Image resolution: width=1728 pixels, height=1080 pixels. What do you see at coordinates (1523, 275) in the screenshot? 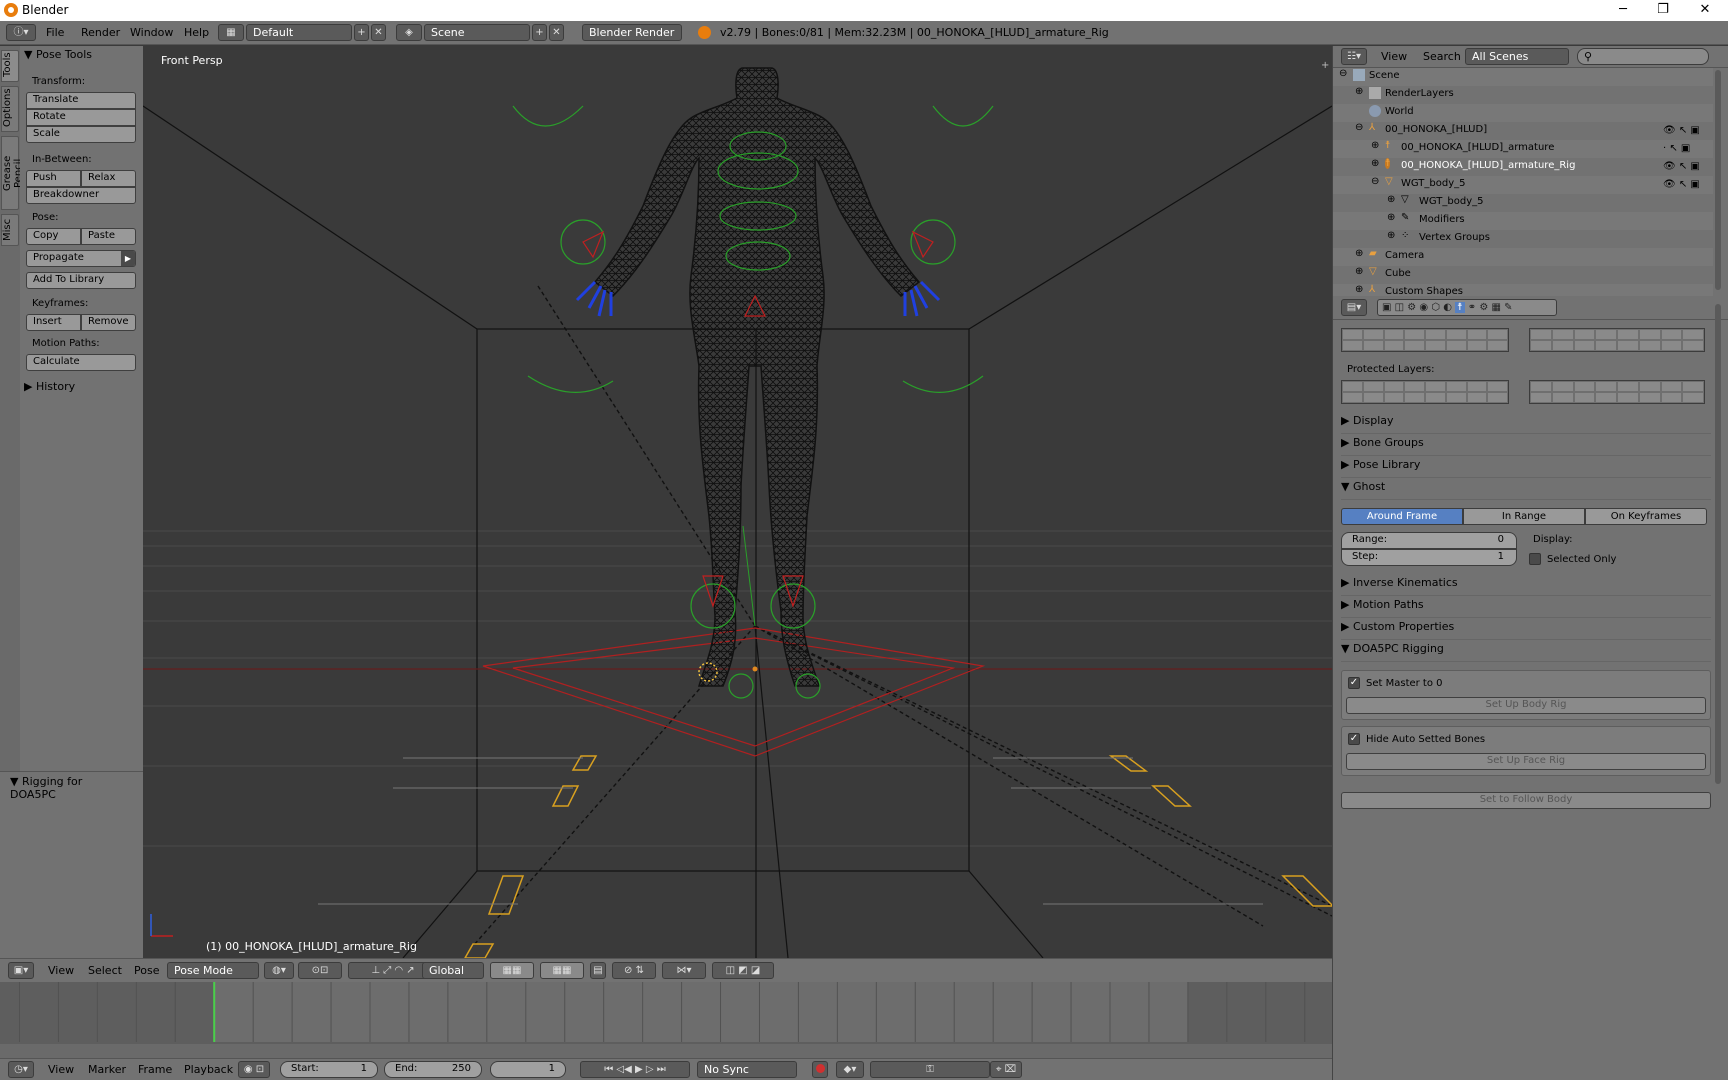
I see `outliner-row-cube: ⊕ ▽ Cube` at bounding box center [1523, 275].